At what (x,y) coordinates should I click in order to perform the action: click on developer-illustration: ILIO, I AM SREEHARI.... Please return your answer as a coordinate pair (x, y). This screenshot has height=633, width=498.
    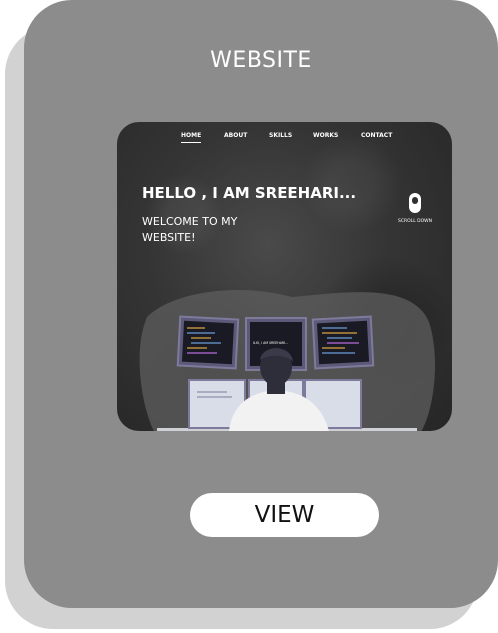
    Looking at the image, I should click on (287, 360).